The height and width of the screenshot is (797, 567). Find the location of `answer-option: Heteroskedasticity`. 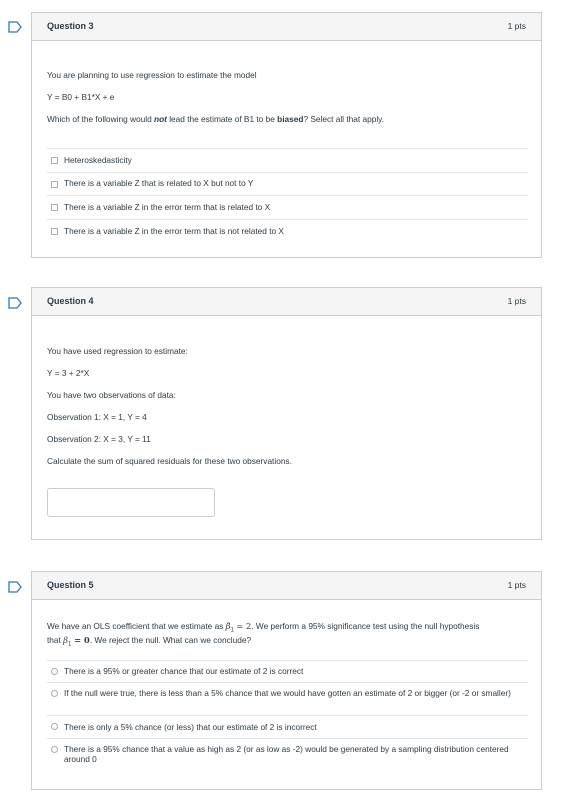

answer-option: Heteroskedasticity is located at coordinates (287, 160).